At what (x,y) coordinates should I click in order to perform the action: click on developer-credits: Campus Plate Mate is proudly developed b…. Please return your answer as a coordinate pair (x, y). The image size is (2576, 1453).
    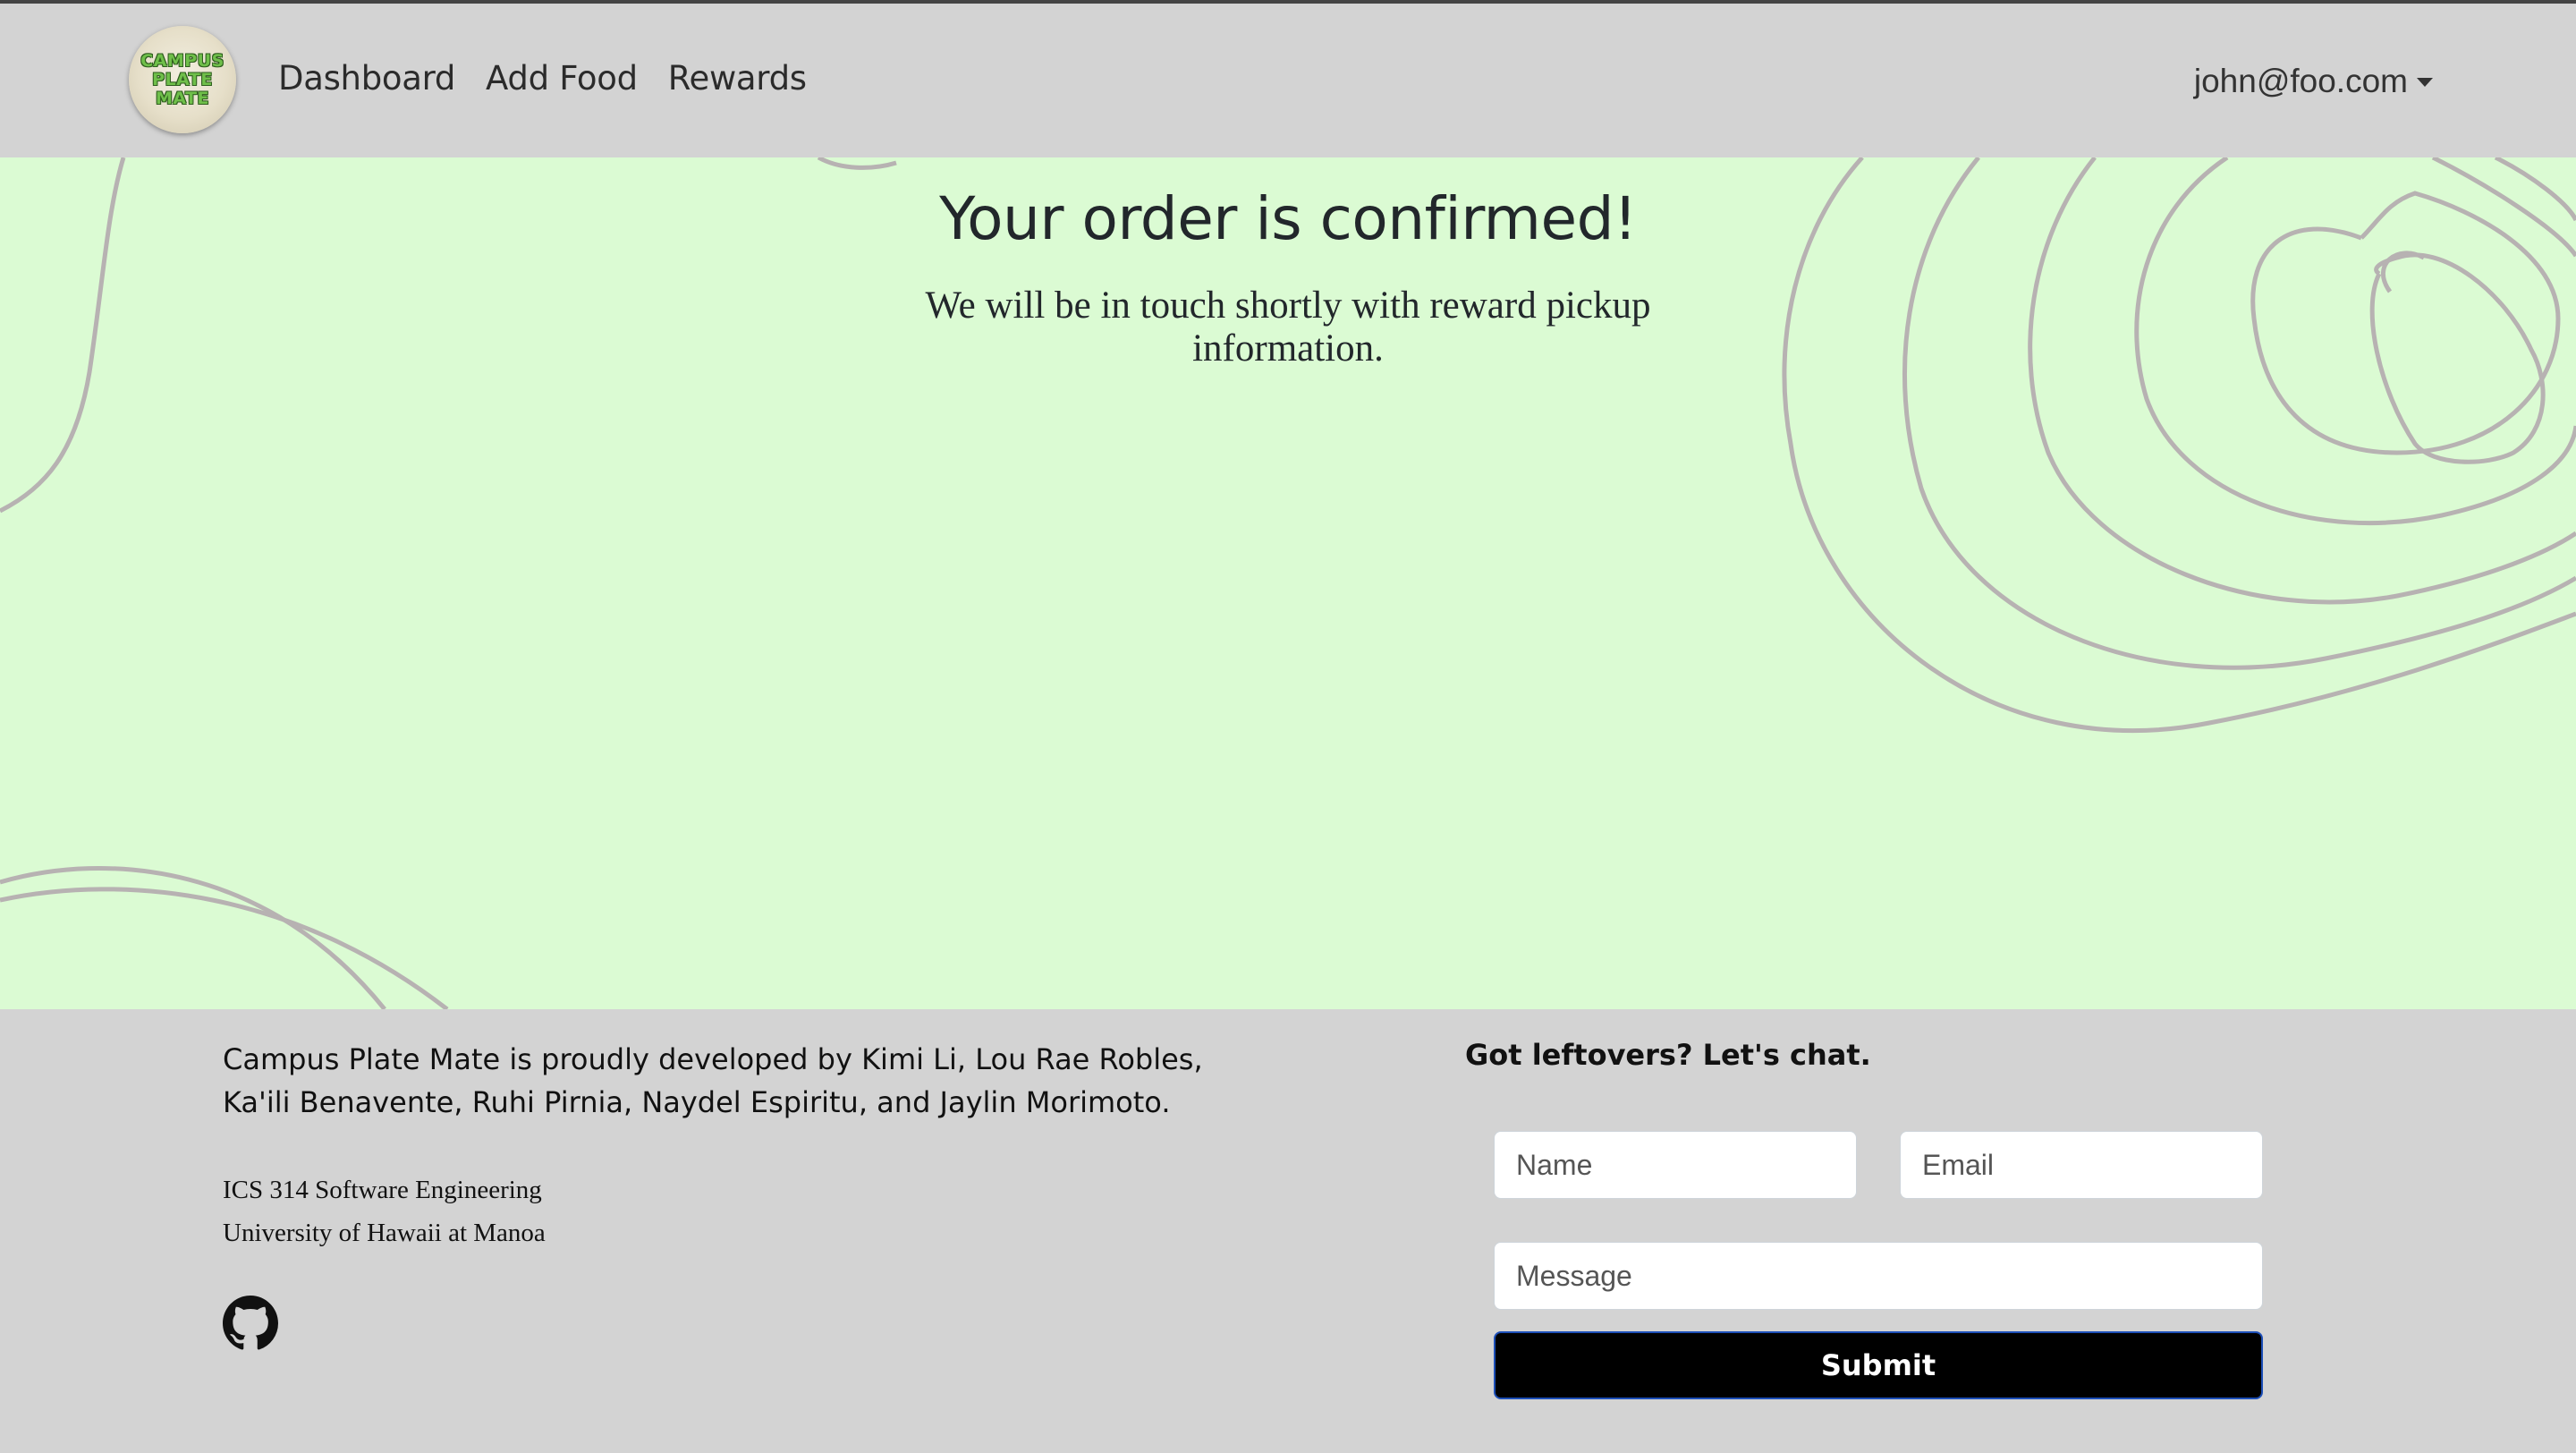
    Looking at the image, I should click on (713, 1080).